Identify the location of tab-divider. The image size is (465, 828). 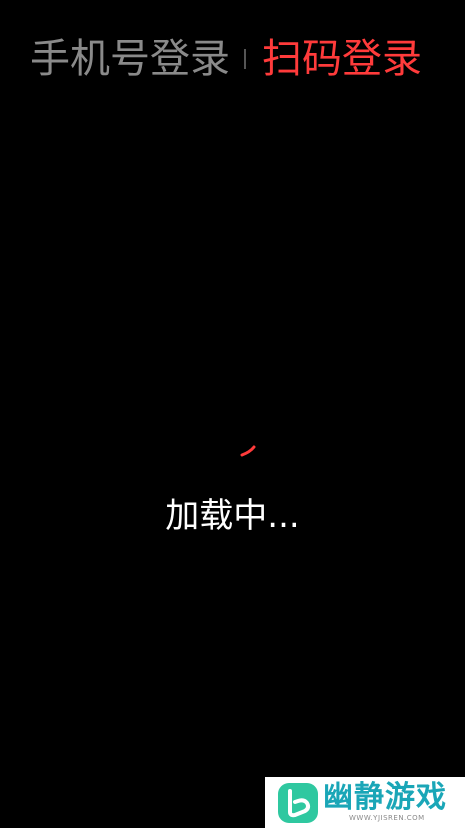
(245, 59).